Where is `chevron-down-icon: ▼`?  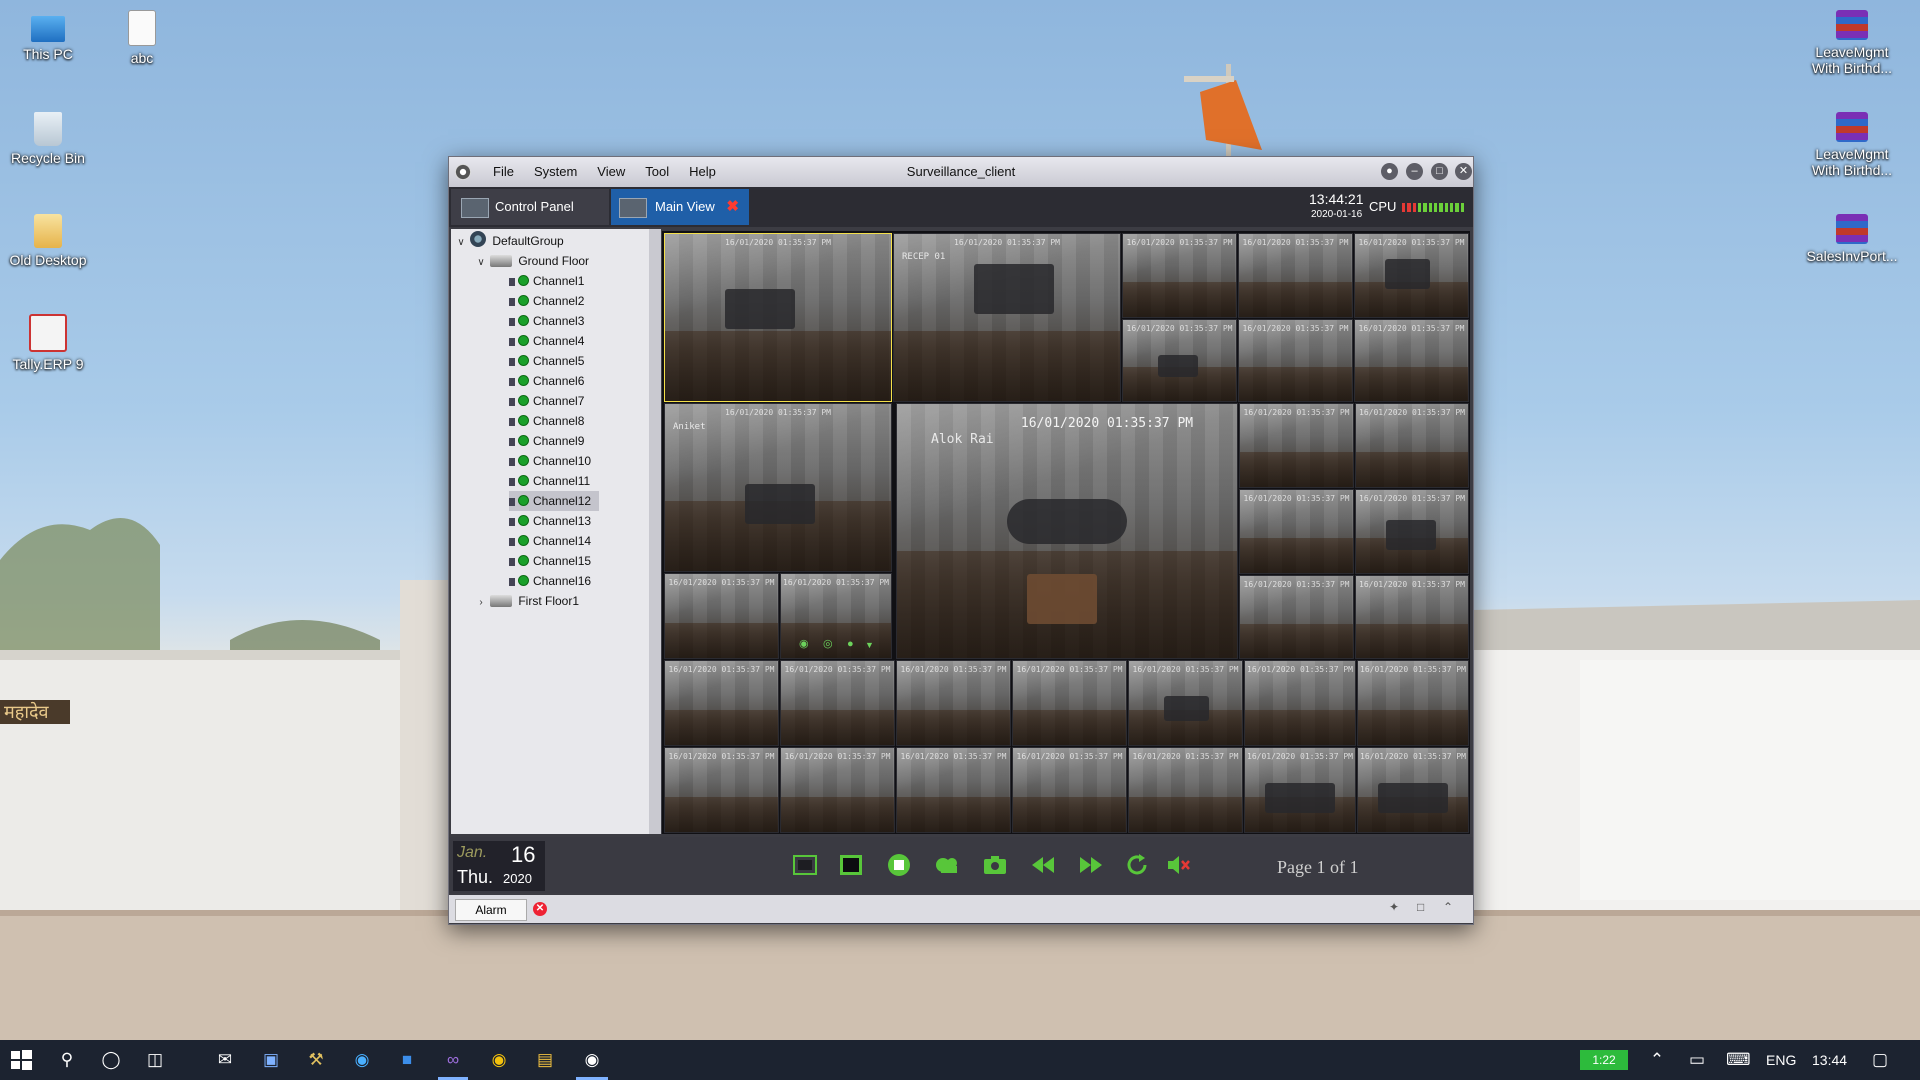
chevron-down-icon: ▼ is located at coordinates (869, 645).